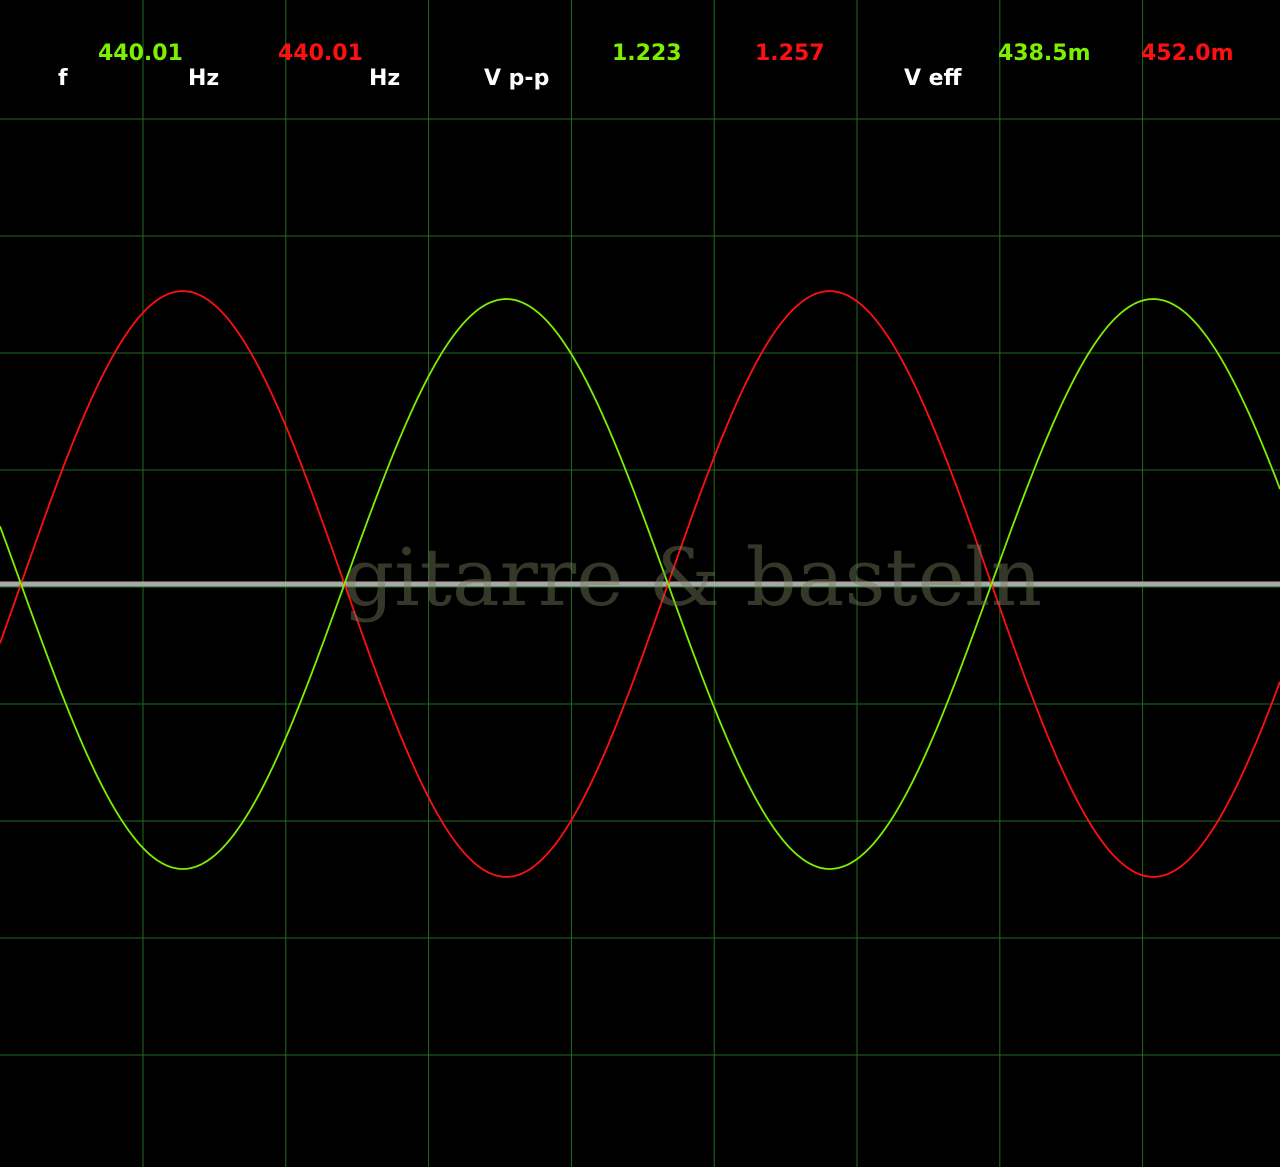 The width and height of the screenshot is (1280, 1167). What do you see at coordinates (63, 78) in the screenshot?
I see `frequency-label: f` at bounding box center [63, 78].